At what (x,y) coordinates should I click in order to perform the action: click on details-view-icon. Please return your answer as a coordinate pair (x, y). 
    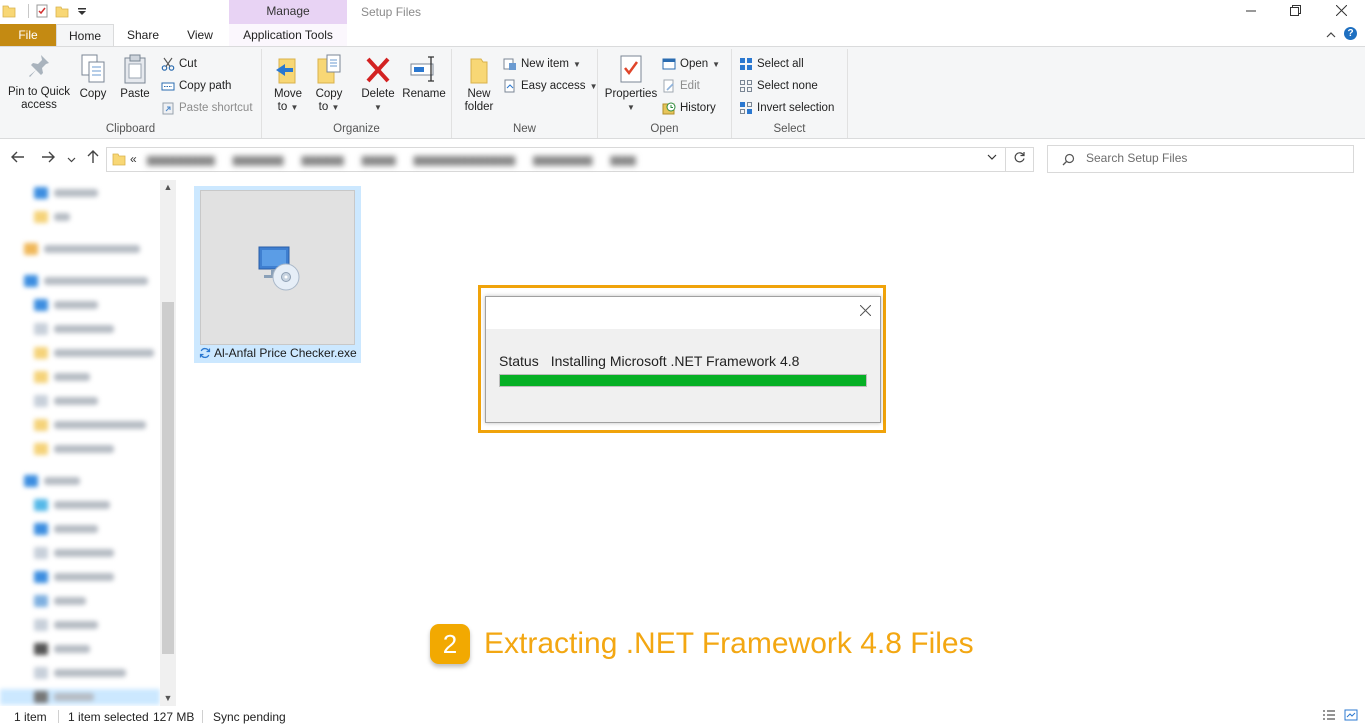
    Looking at the image, I should click on (1329, 715).